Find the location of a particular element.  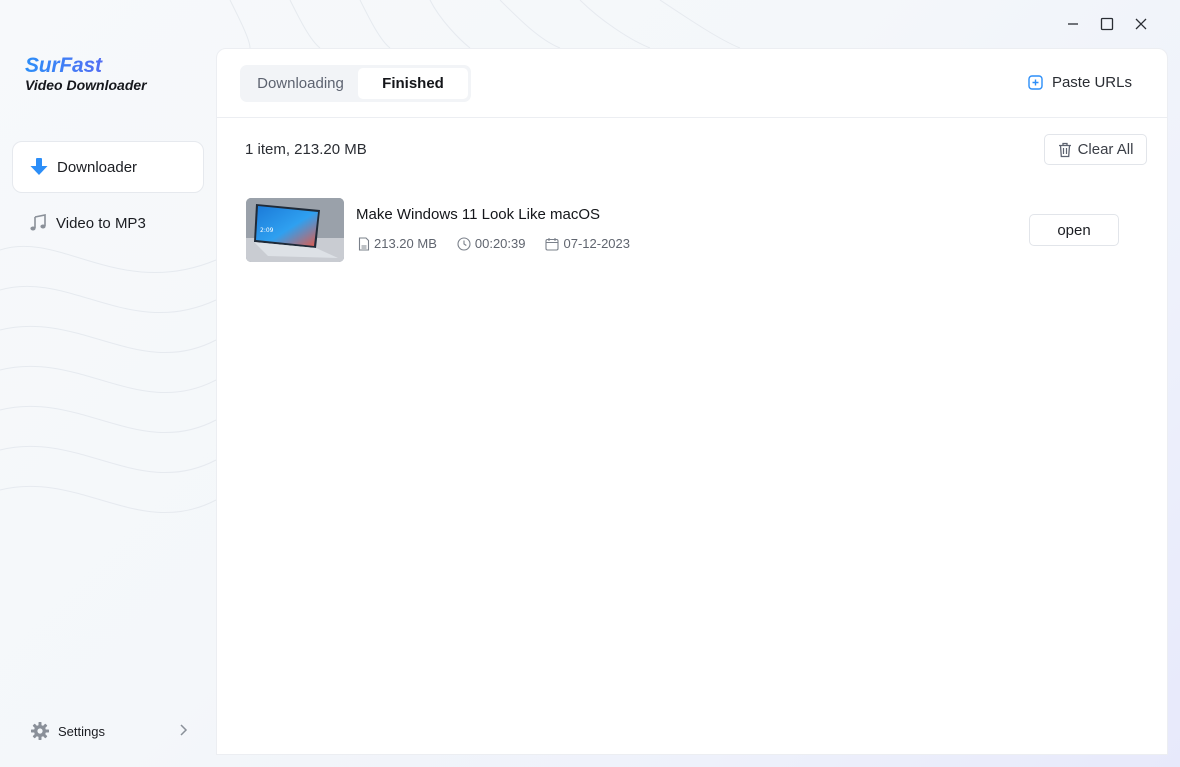

maximize-button is located at coordinates (1107, 24).